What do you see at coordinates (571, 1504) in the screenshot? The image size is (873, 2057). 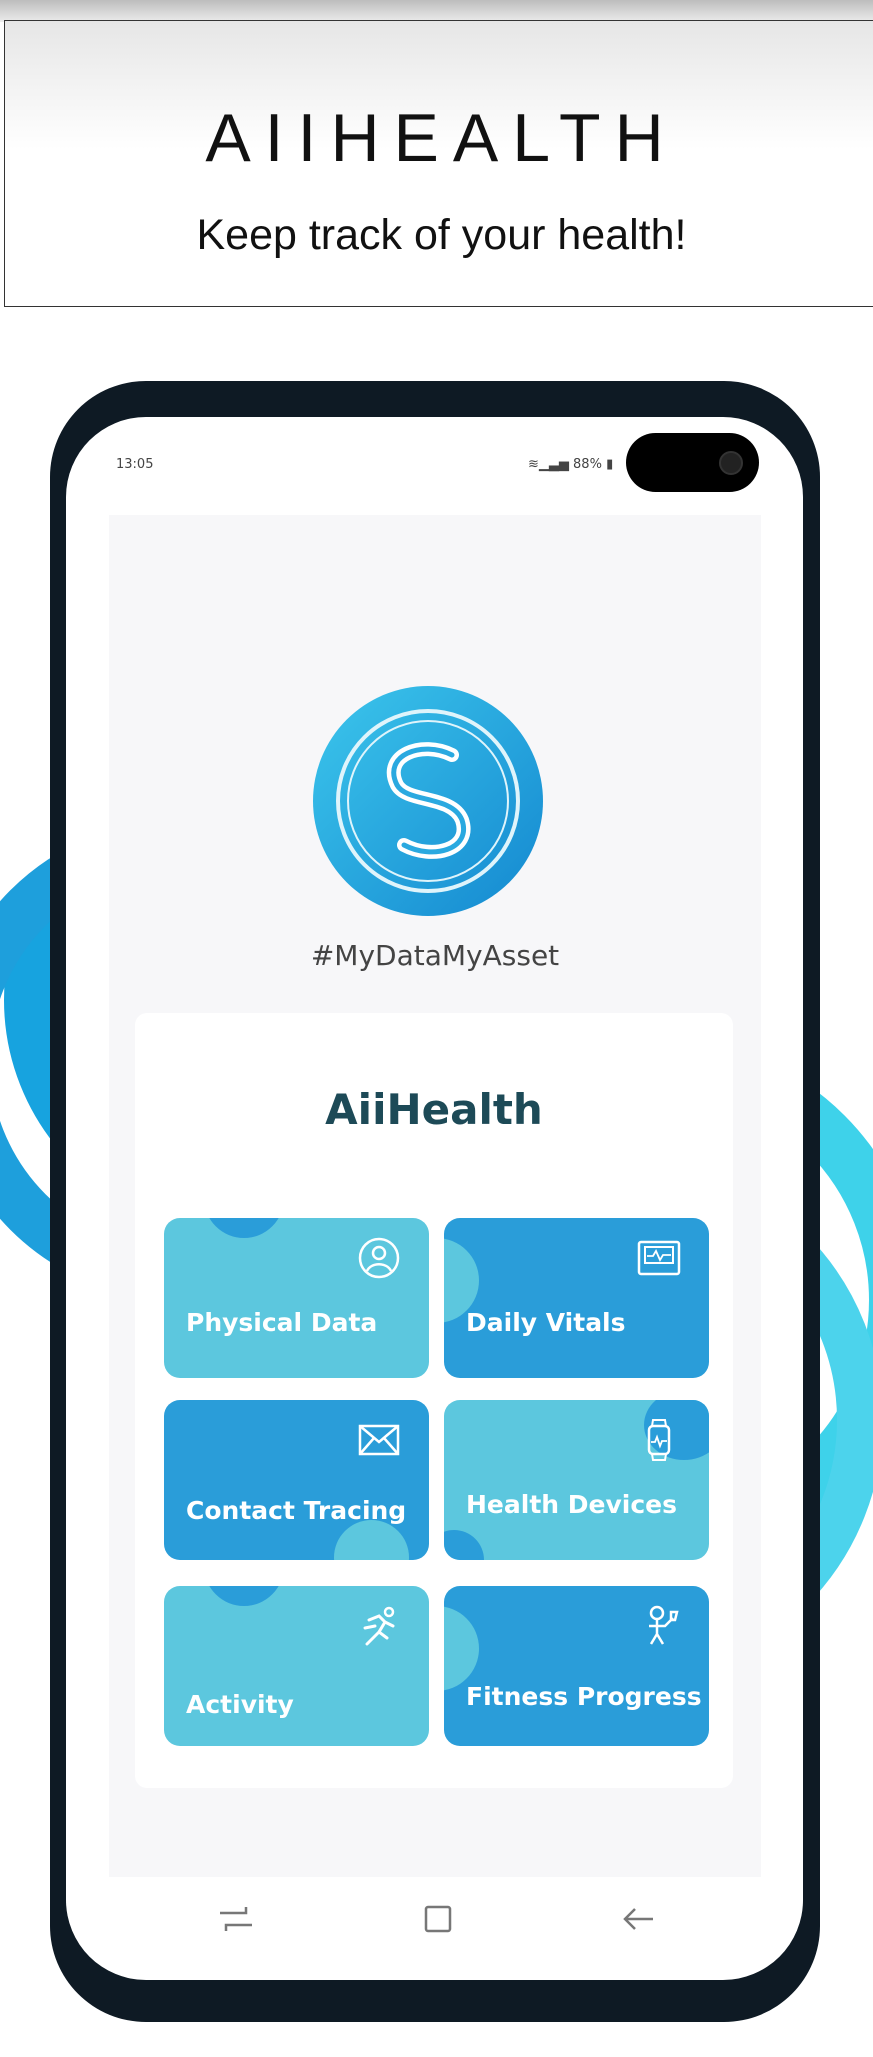 I see `tile-label: Health Devices` at bounding box center [571, 1504].